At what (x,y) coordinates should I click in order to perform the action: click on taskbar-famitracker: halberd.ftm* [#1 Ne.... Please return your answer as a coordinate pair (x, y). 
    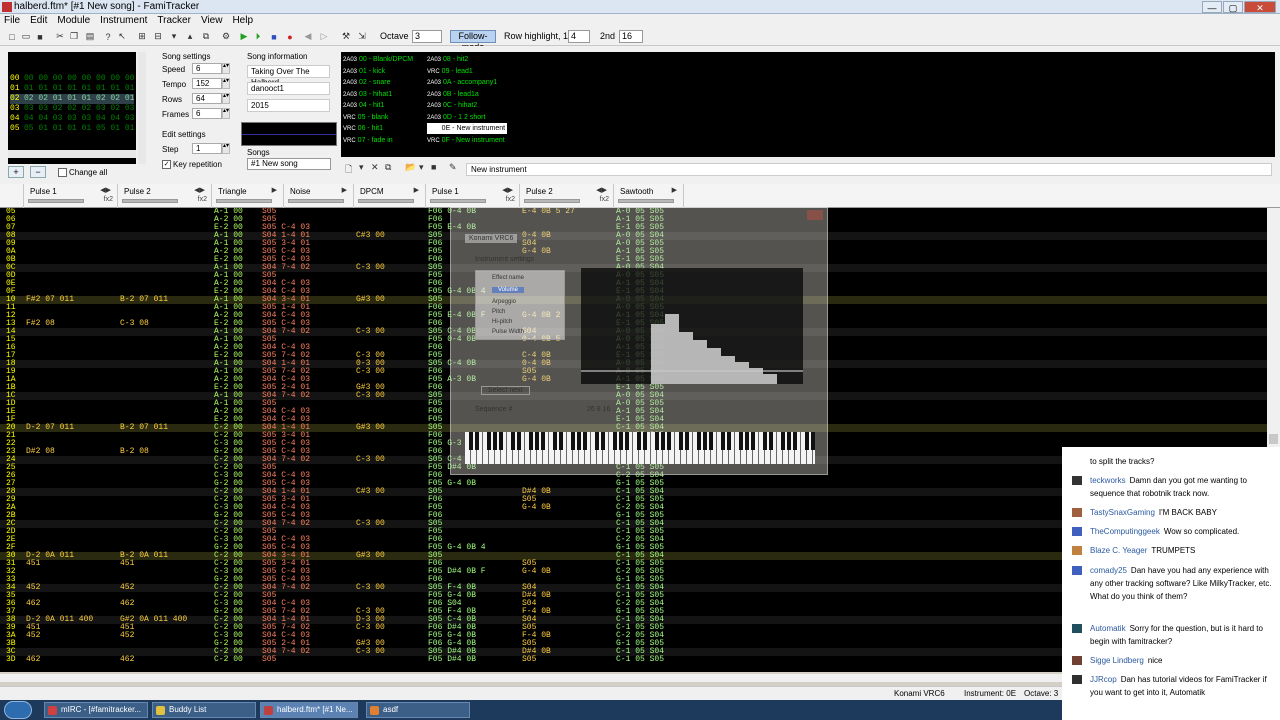
    Looking at the image, I should click on (309, 710).